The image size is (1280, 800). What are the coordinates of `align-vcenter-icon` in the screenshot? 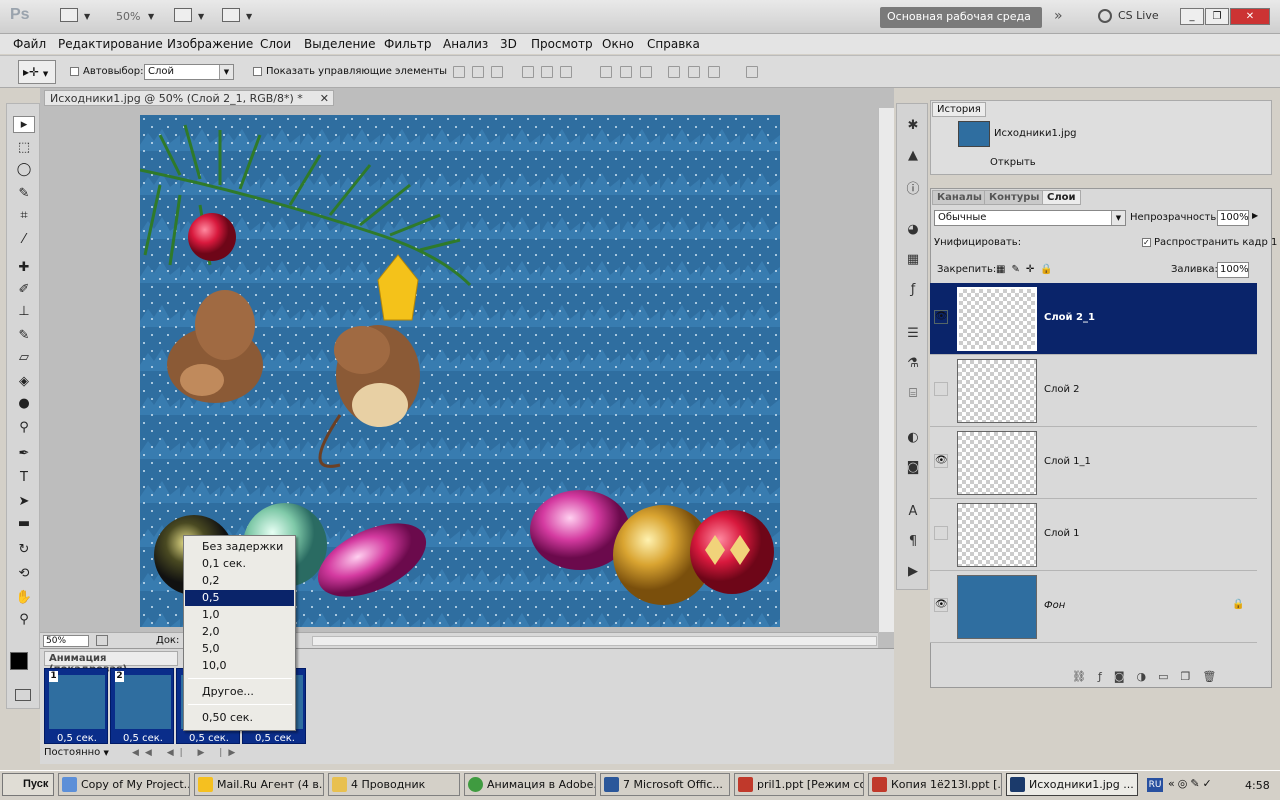 It's located at (478, 72).